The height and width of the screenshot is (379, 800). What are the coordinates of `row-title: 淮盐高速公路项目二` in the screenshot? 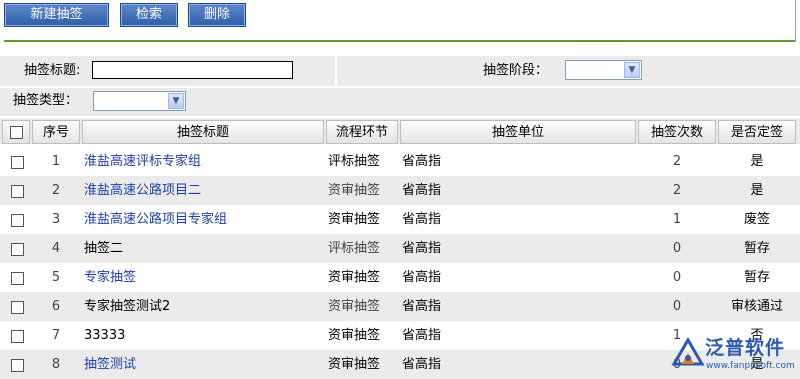 It's located at (204, 190).